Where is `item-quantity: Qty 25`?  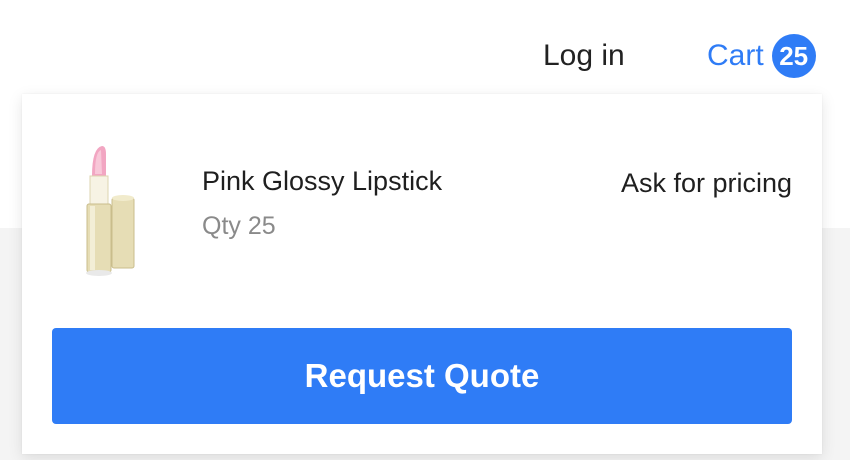 item-quantity: Qty 25 is located at coordinates (239, 226).